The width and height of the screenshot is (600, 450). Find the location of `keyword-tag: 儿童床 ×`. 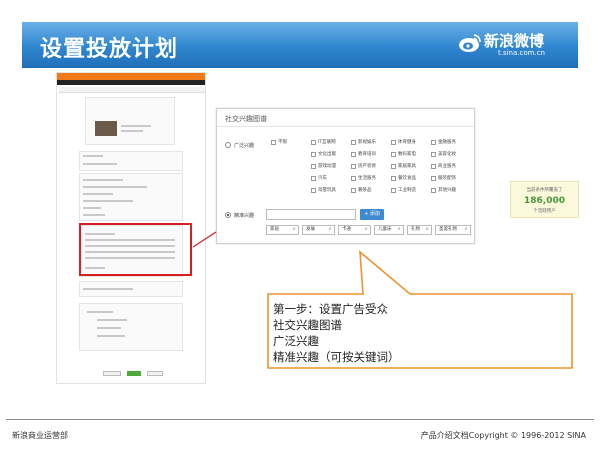

keyword-tag: 儿童床 × is located at coordinates (389, 230).